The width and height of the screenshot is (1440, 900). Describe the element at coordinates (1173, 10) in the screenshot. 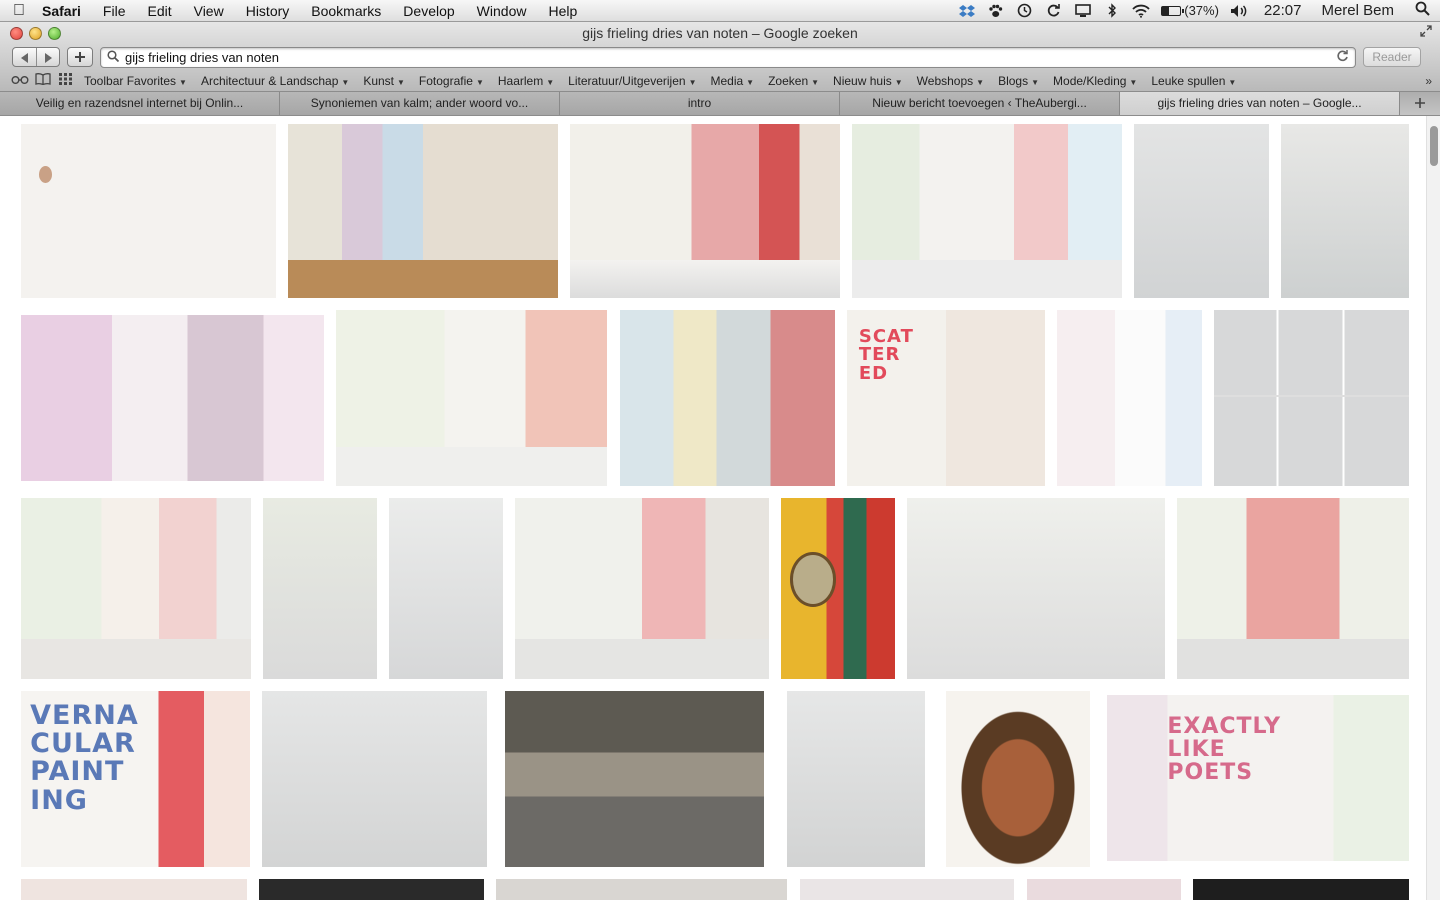

I see `battery-icon` at that location.